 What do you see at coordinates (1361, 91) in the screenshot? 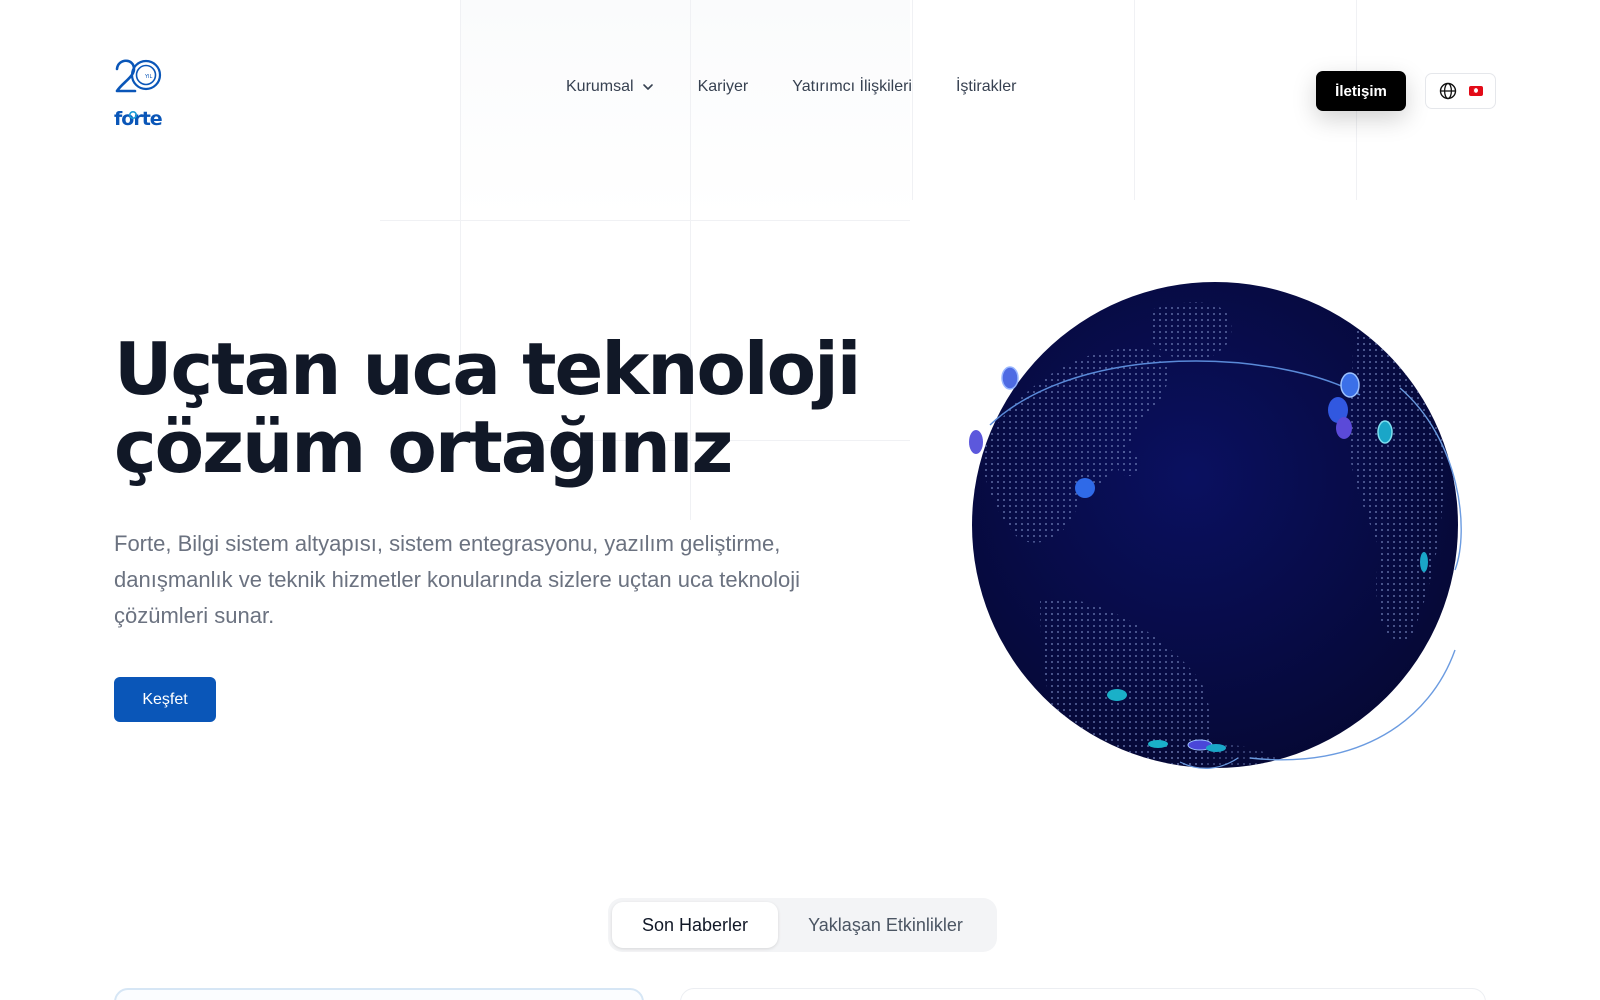
I see `contact-button: İletişim` at bounding box center [1361, 91].